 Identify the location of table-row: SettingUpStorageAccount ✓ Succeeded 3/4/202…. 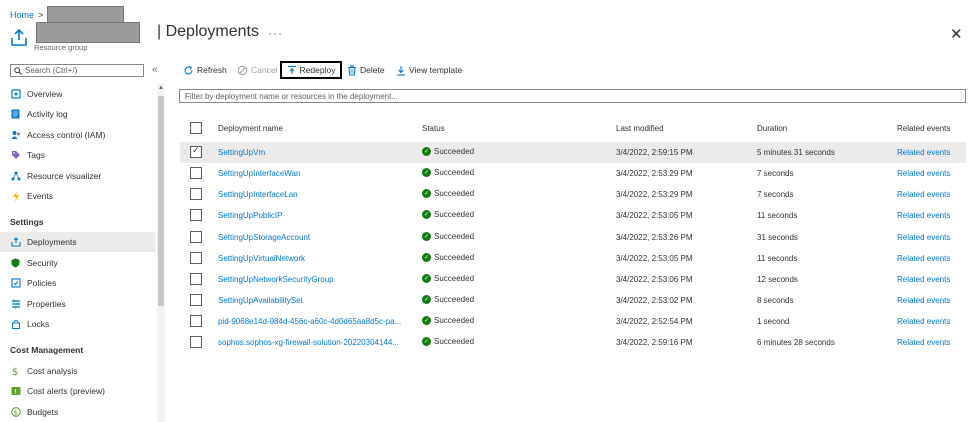
(573, 237).